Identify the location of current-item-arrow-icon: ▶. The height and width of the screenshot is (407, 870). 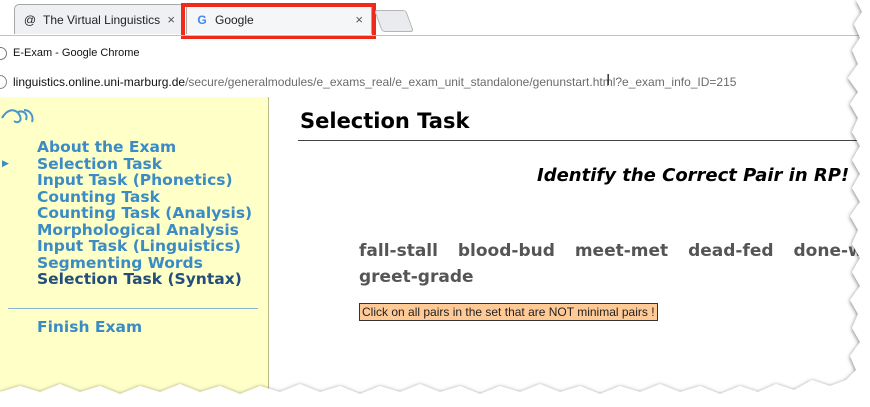
(5, 164).